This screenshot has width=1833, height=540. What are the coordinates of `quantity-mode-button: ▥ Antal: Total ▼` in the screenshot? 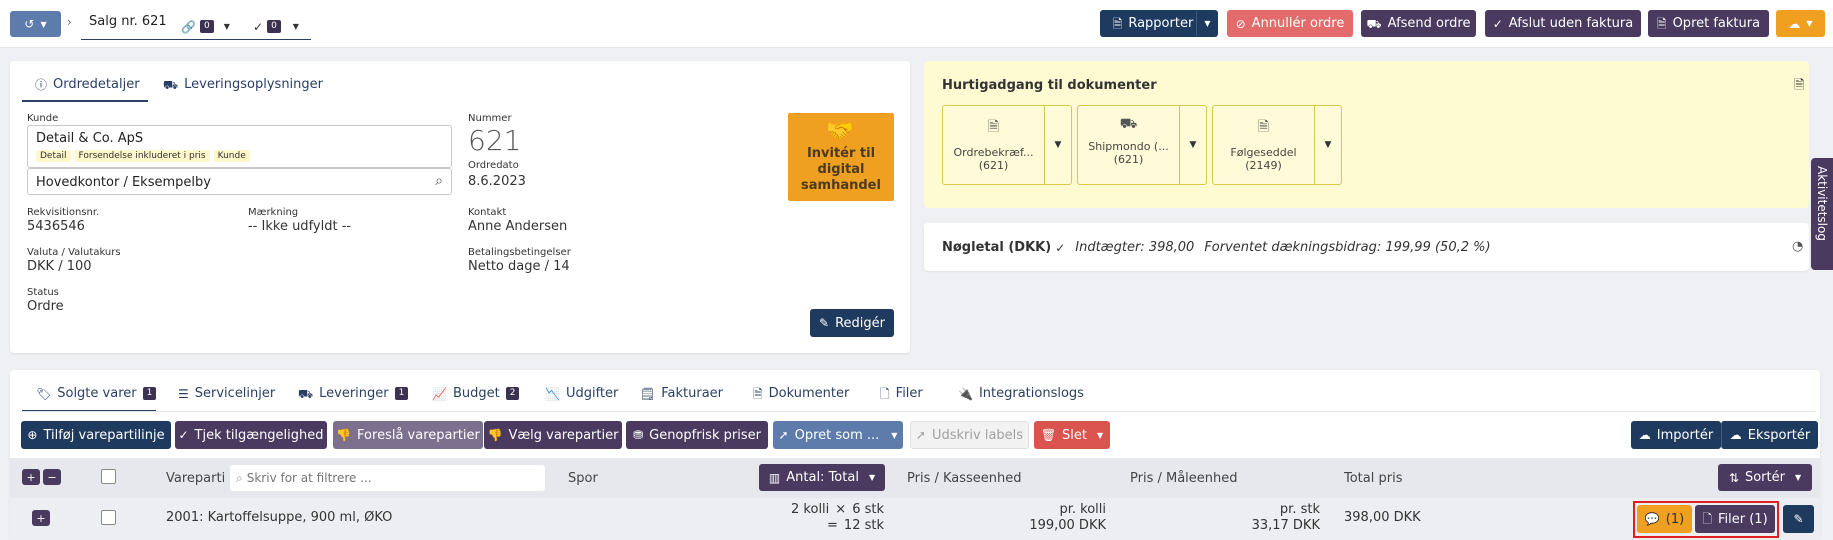 It's located at (822, 477).